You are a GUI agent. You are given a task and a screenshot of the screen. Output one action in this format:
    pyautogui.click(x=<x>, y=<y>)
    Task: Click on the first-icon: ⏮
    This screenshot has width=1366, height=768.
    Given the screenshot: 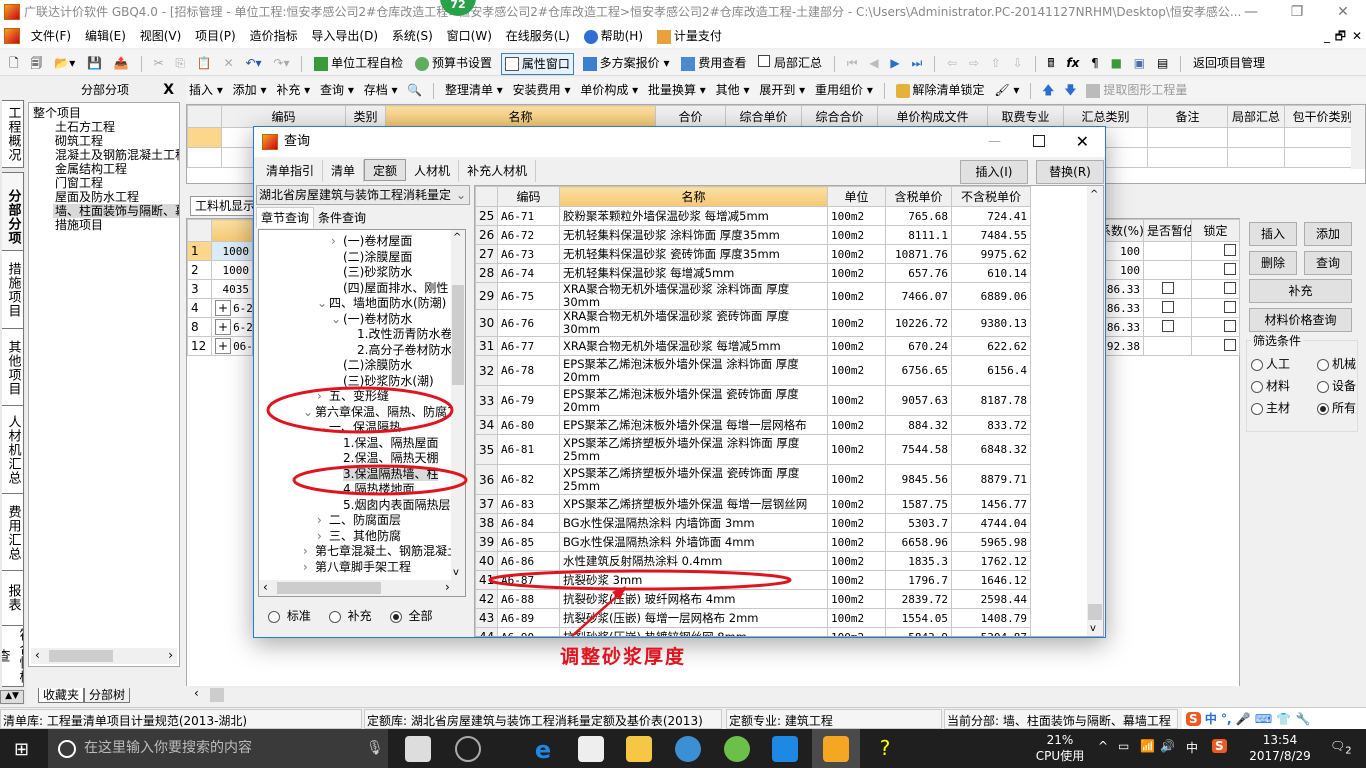 What is the action you would take?
    pyautogui.click(x=852, y=63)
    